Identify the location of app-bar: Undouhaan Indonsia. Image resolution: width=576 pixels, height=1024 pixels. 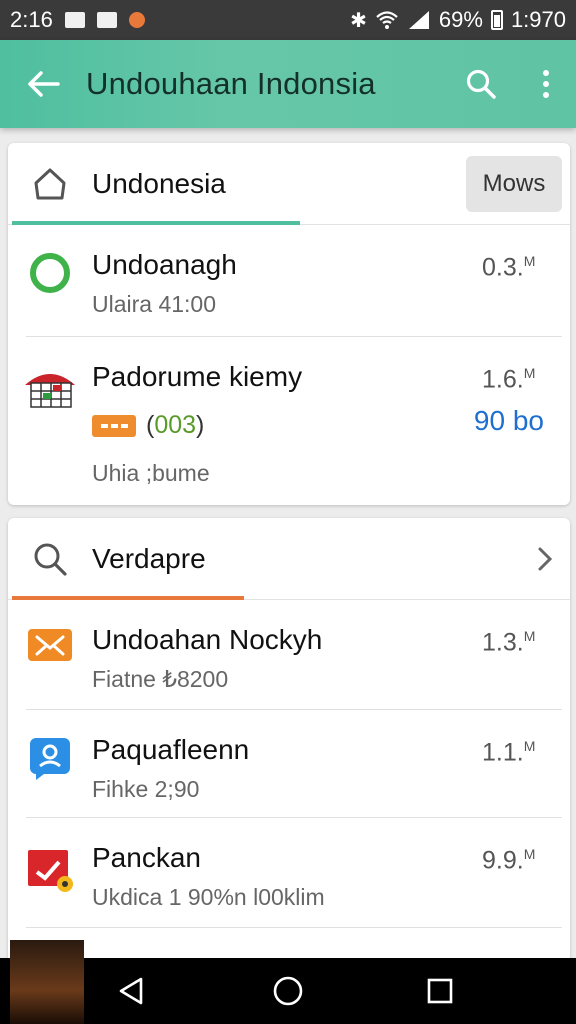
(288, 84).